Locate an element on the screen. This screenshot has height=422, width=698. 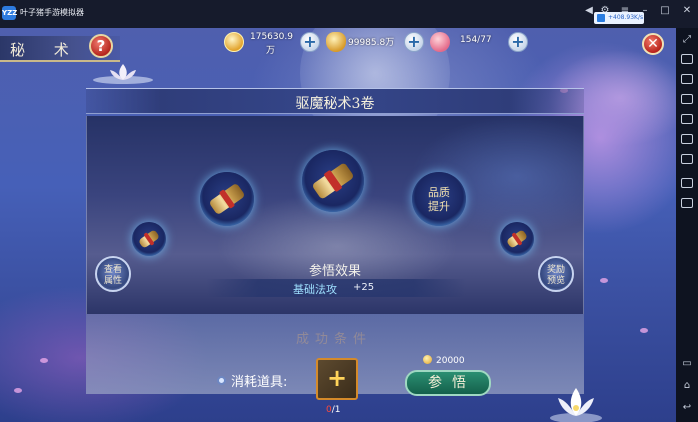
copper-value: 175630.9 is located at coordinates (271, 37).